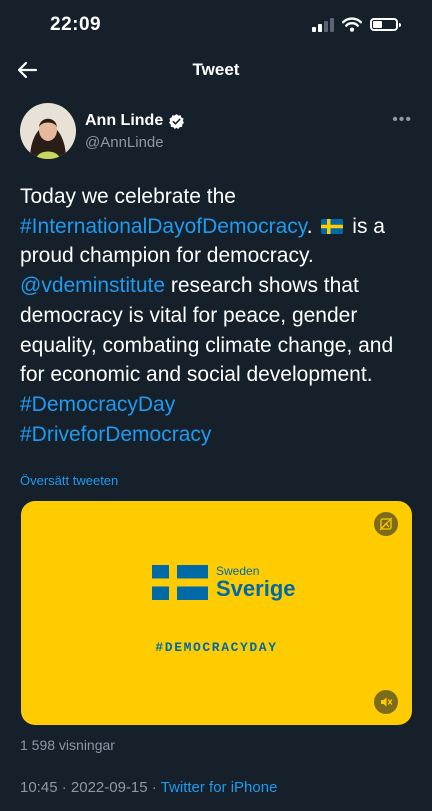 This screenshot has height=811, width=432. I want to click on tweet-date: 2022-09-15, so click(109, 787).